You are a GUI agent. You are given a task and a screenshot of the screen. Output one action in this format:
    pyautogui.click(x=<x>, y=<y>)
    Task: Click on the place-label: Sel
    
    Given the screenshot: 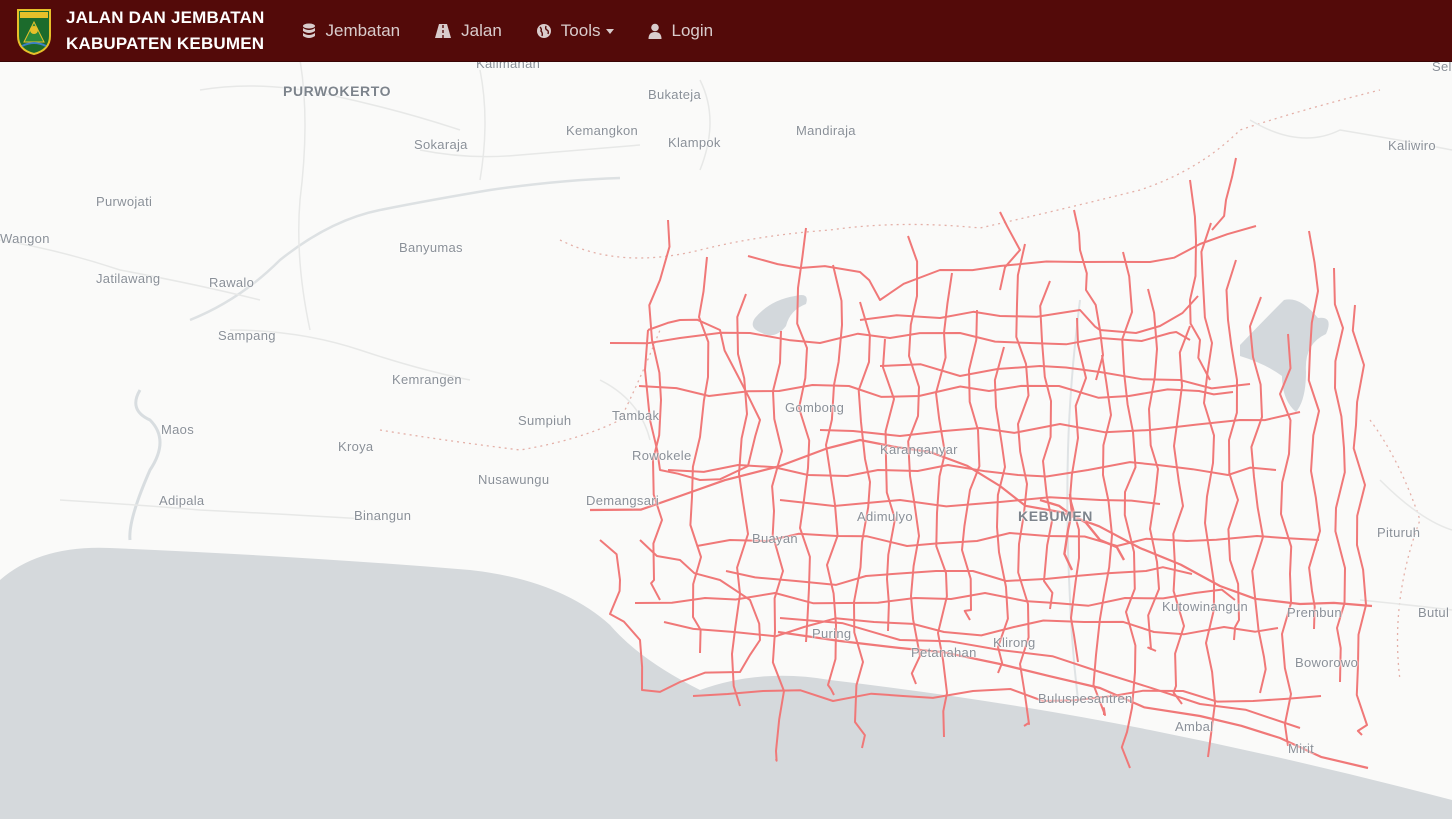 What is the action you would take?
    pyautogui.click(x=1442, y=68)
    